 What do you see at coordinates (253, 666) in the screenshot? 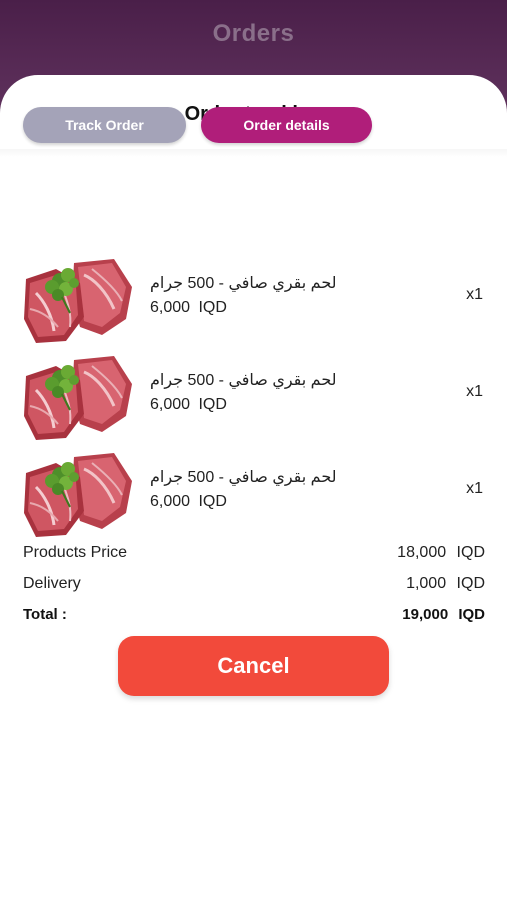
I see `cancel-button: Cancel` at bounding box center [253, 666].